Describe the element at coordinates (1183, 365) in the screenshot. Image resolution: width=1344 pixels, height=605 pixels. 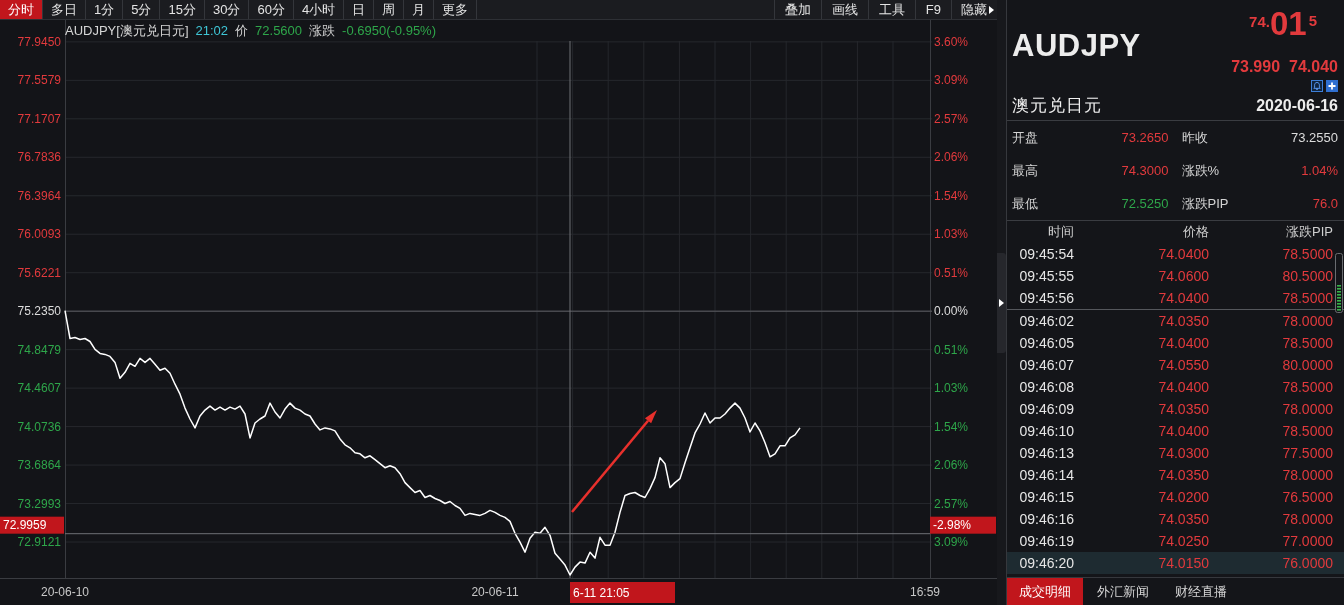
I see `table-cell-text: 74.0550` at that location.